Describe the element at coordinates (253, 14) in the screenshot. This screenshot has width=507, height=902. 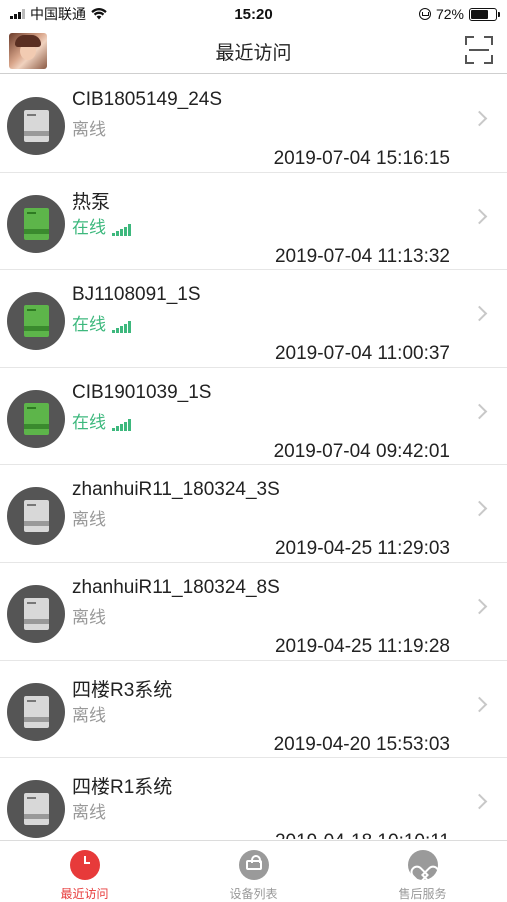
I see `status-bar: 中国联通 15:20 72%` at that location.